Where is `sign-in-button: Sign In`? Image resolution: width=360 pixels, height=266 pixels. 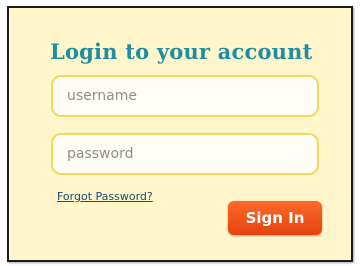
sign-in-button: Sign In is located at coordinates (275, 218).